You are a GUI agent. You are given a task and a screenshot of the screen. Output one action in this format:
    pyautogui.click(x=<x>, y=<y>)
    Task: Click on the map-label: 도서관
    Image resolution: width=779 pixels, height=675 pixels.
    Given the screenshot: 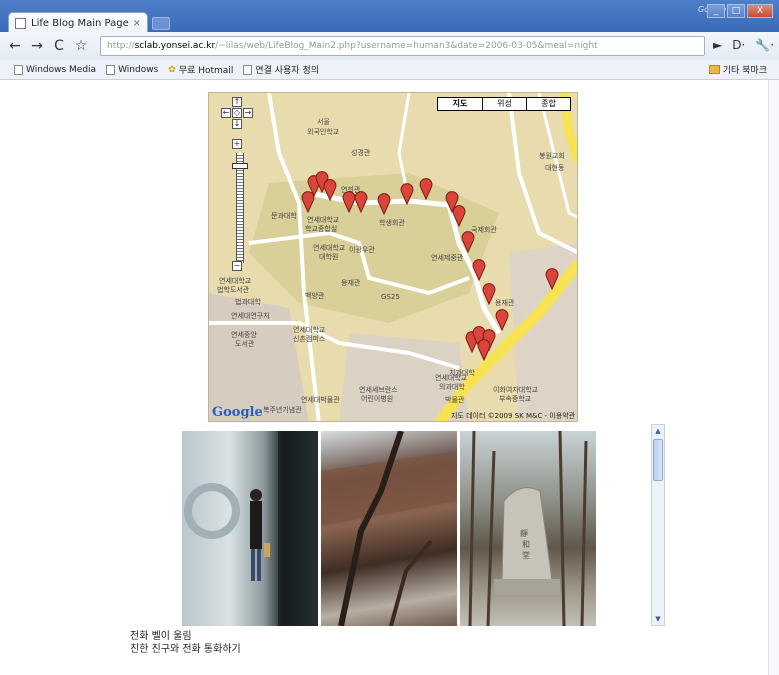 What is the action you would take?
    pyautogui.click(x=245, y=344)
    